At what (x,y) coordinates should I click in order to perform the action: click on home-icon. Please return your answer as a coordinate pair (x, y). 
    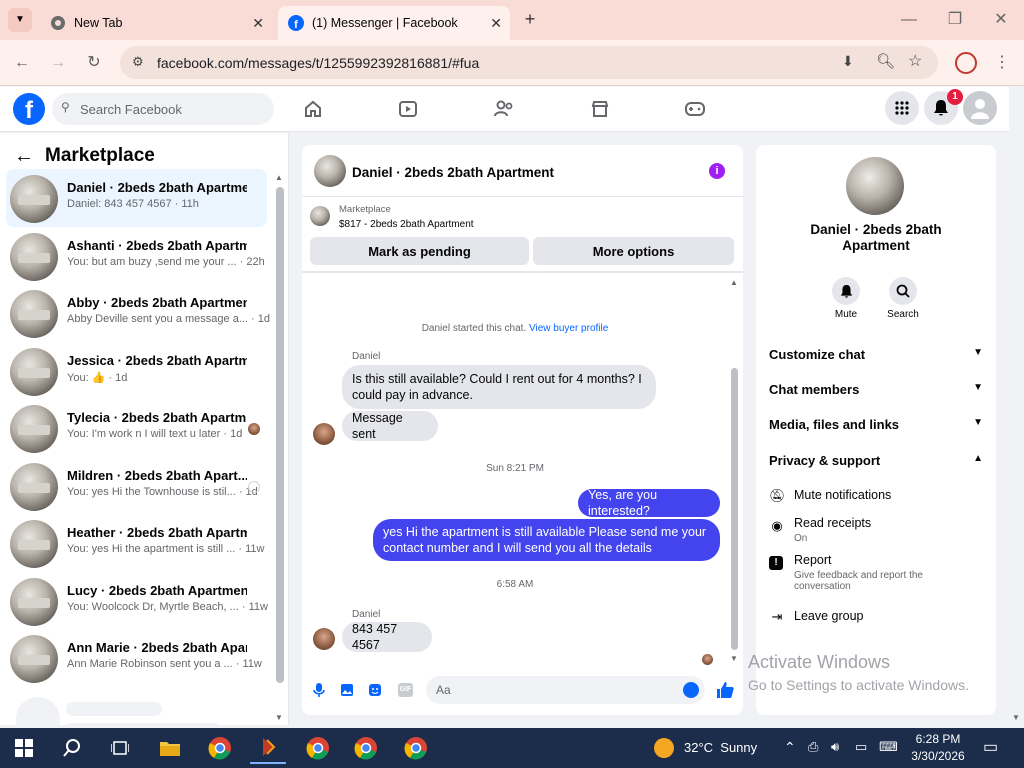
    Looking at the image, I should click on (313, 109).